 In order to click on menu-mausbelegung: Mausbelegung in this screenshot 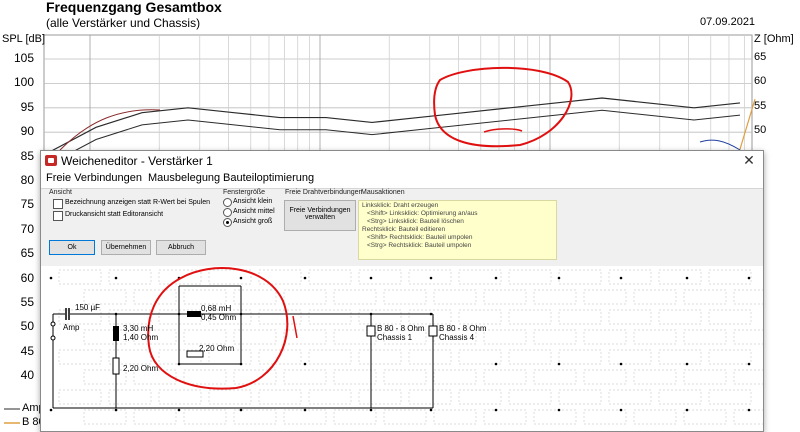, I will do `click(184, 178)`.